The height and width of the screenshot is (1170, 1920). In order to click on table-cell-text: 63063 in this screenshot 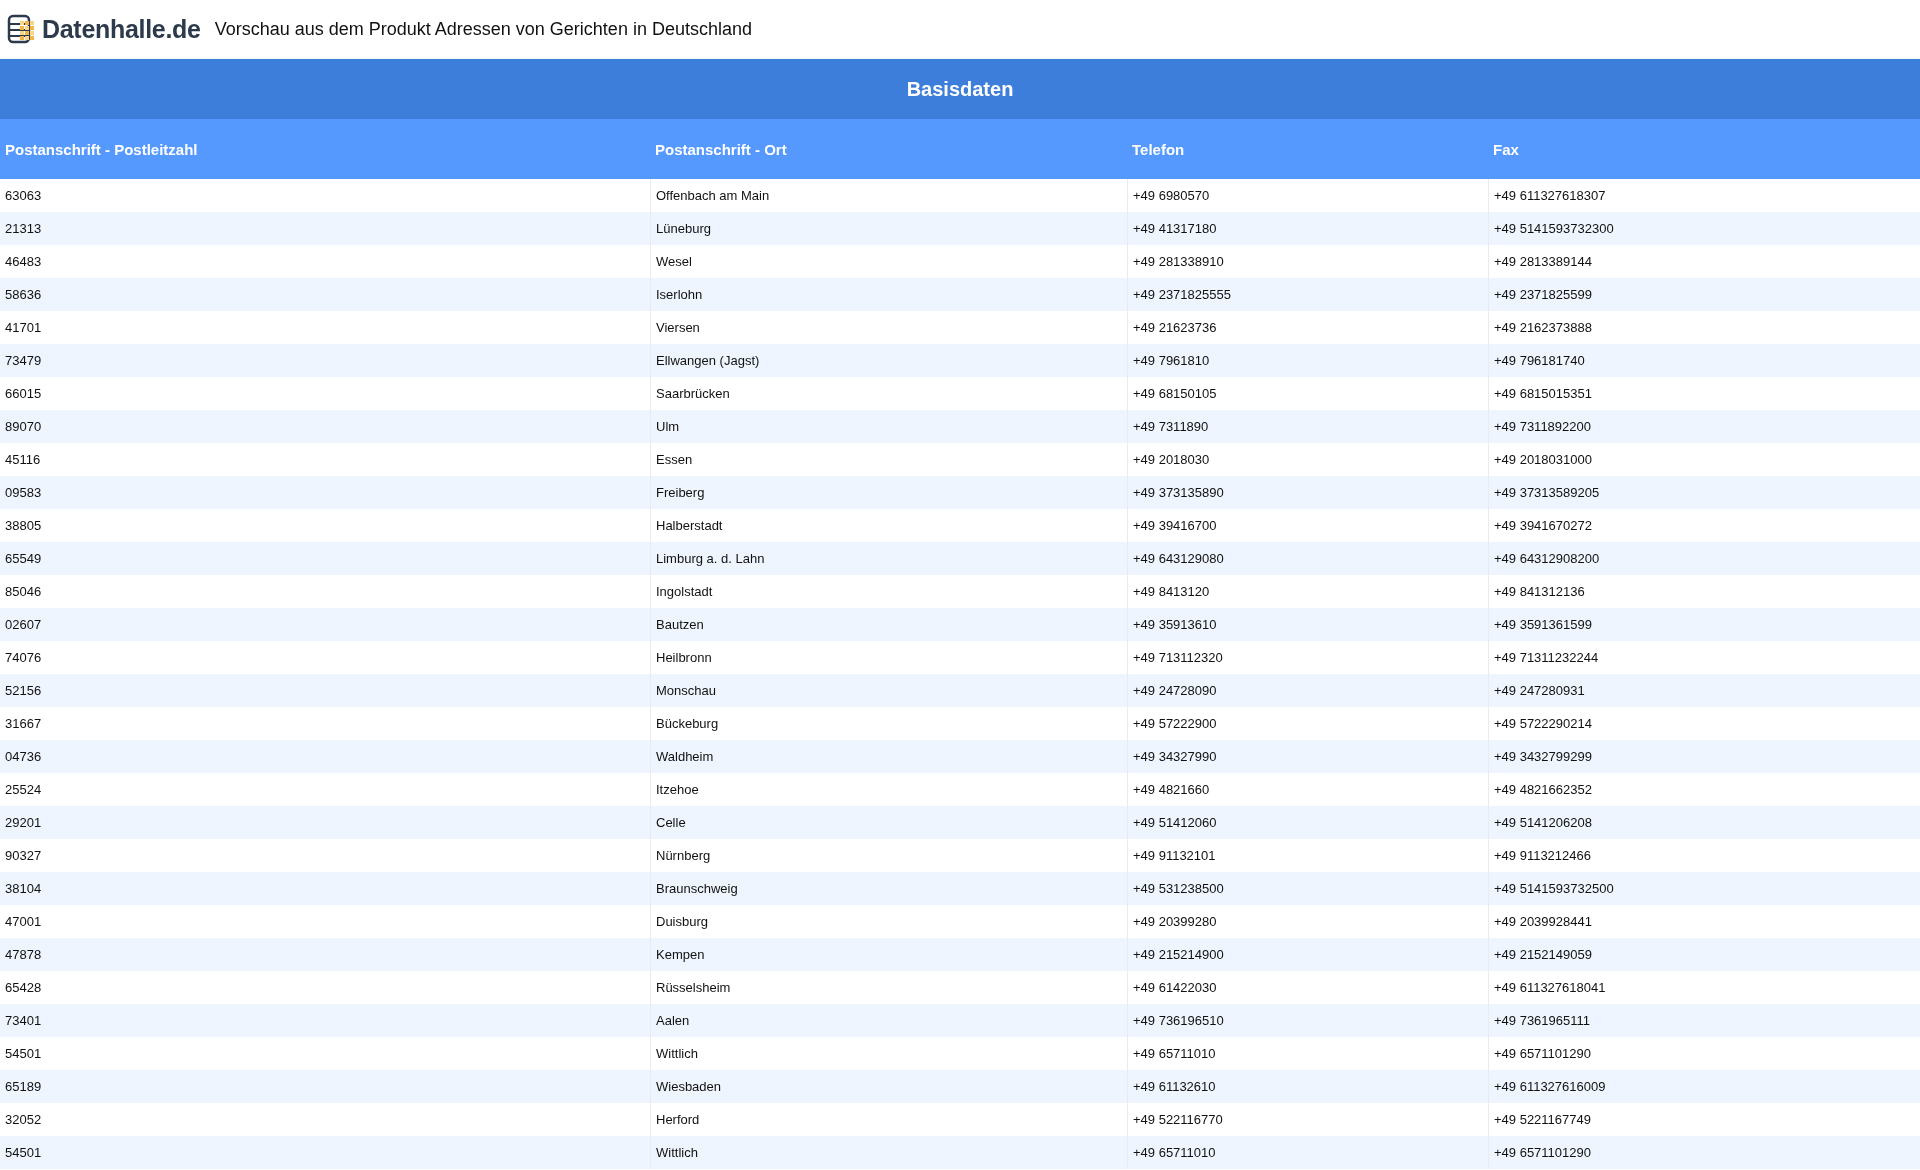, I will do `click(23, 196)`.